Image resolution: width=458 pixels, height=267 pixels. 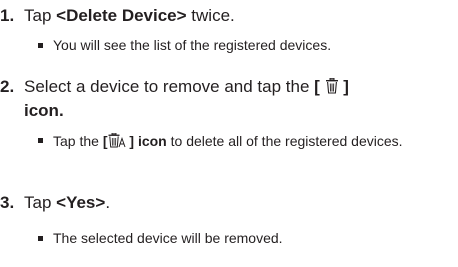 I want to click on step-suffix: ., so click(x=108, y=202).